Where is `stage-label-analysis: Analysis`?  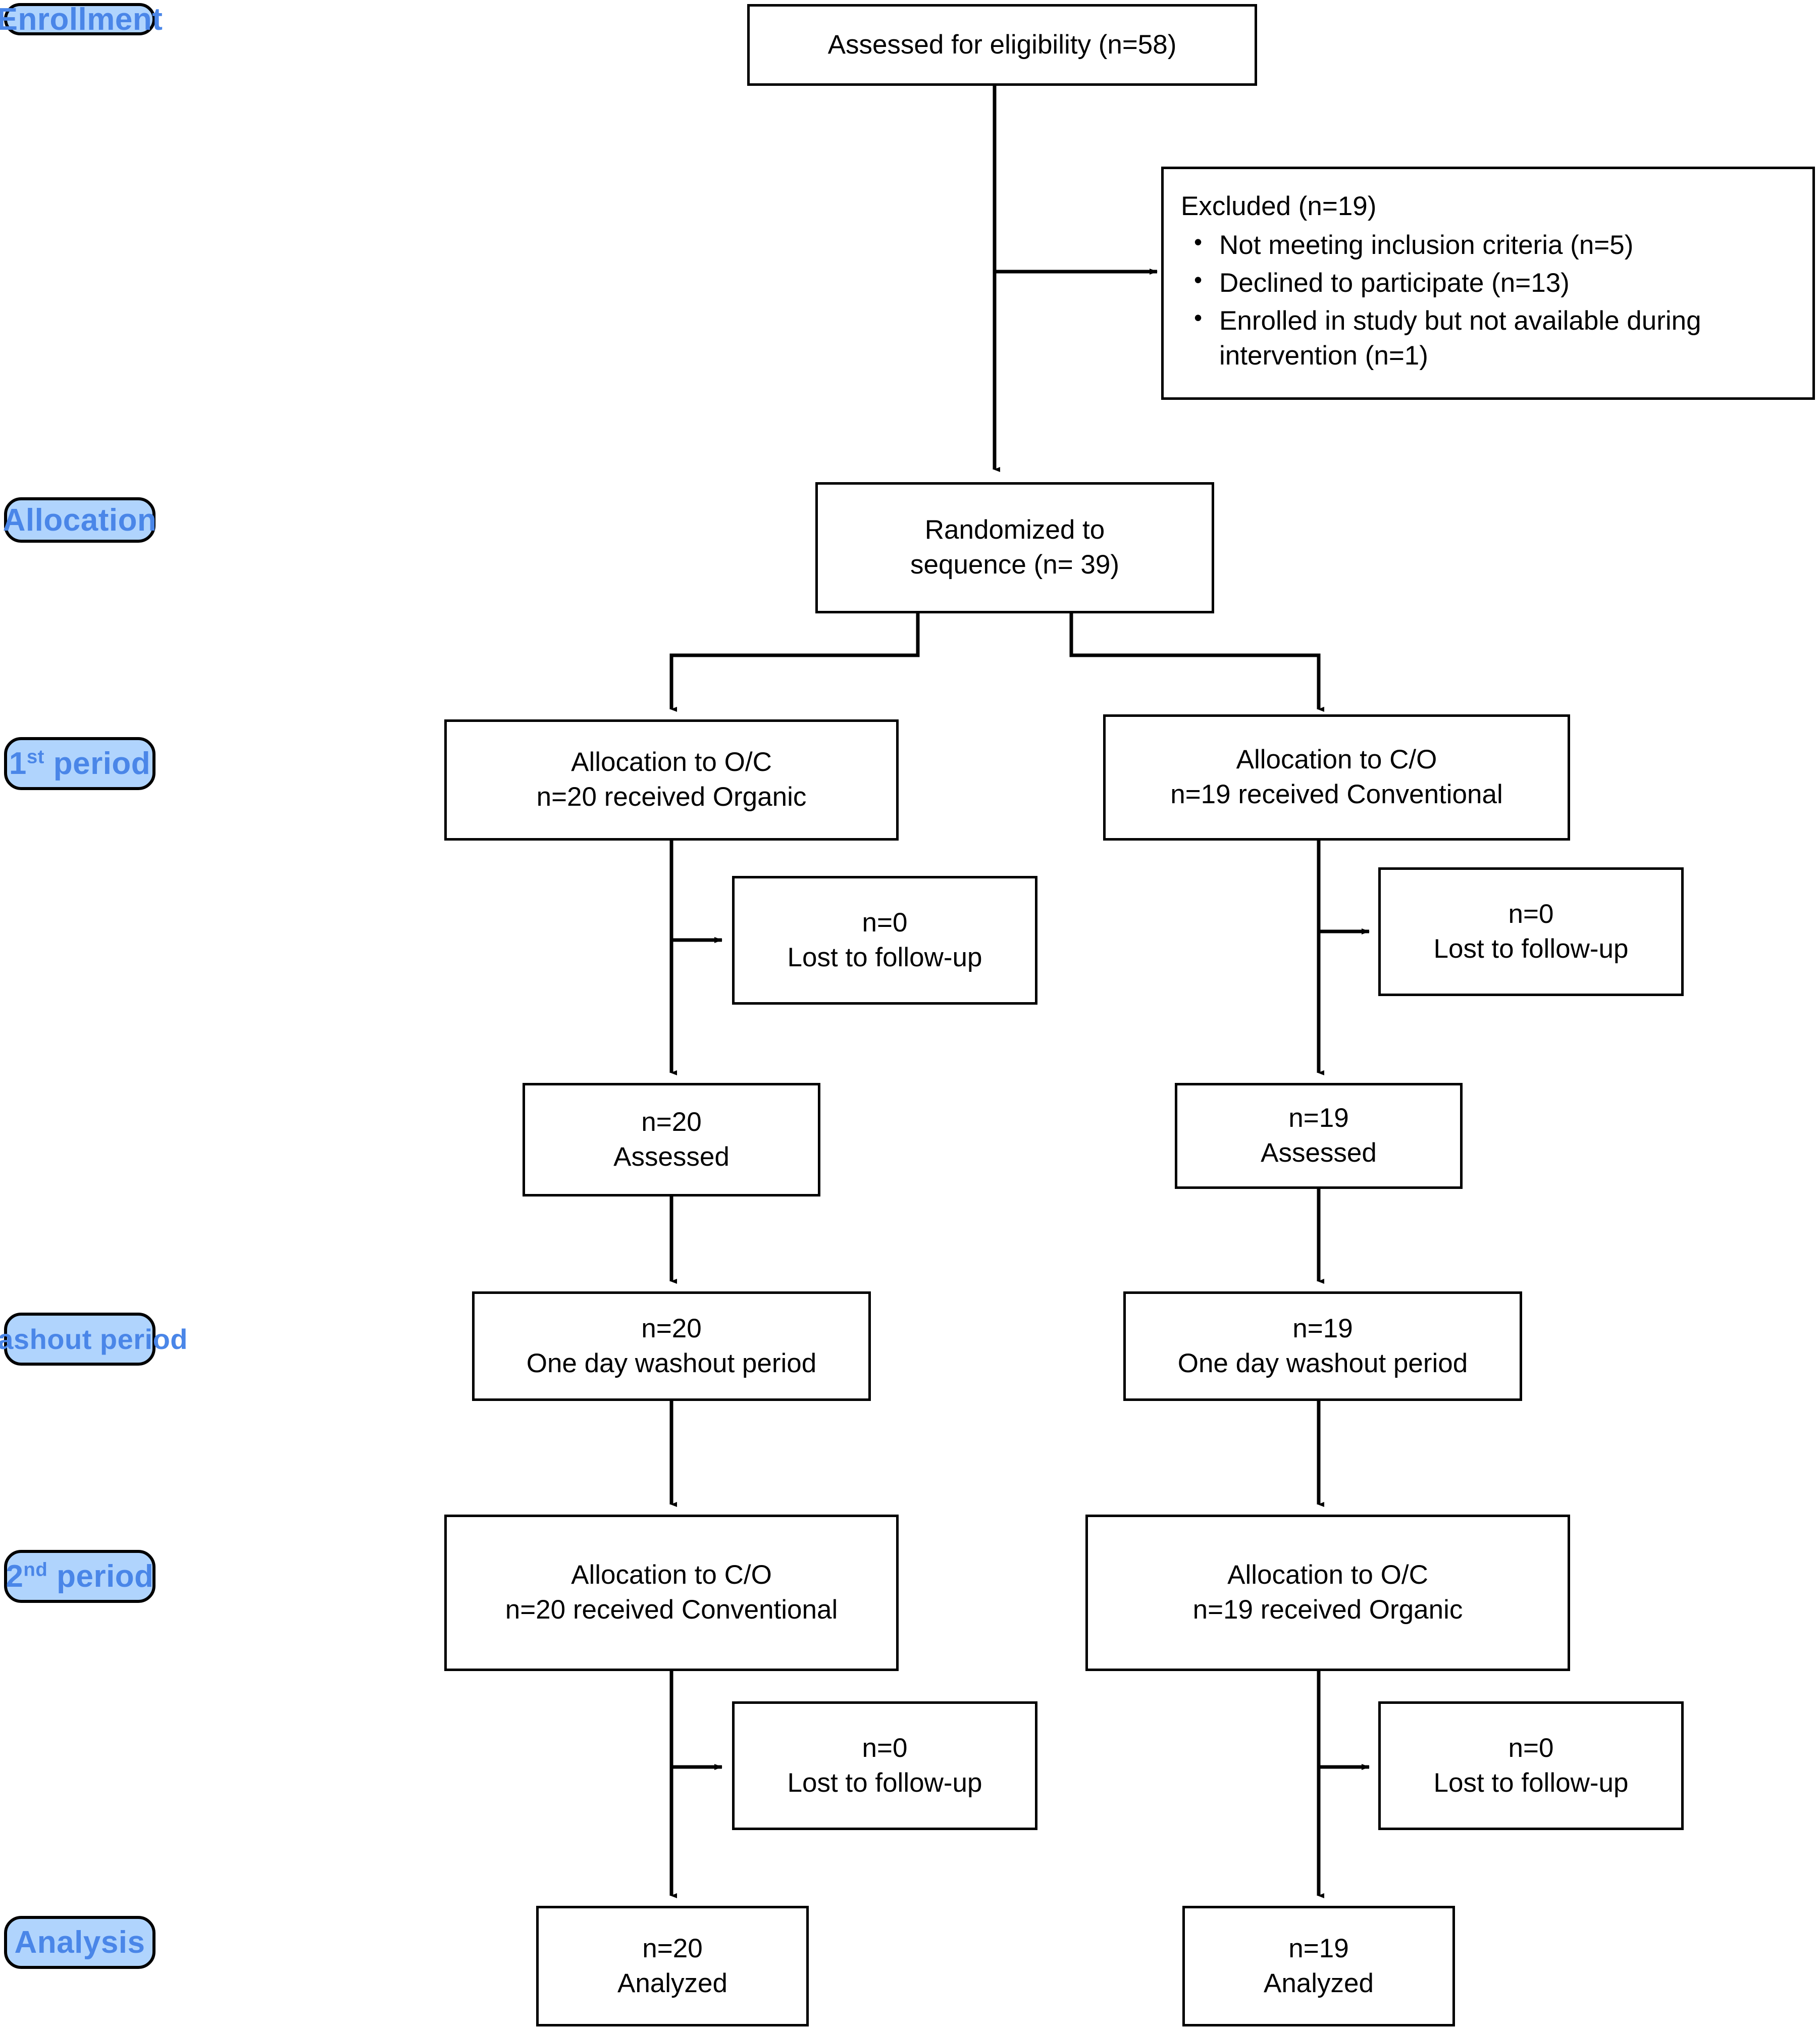 stage-label-analysis: Analysis is located at coordinates (79, 1942).